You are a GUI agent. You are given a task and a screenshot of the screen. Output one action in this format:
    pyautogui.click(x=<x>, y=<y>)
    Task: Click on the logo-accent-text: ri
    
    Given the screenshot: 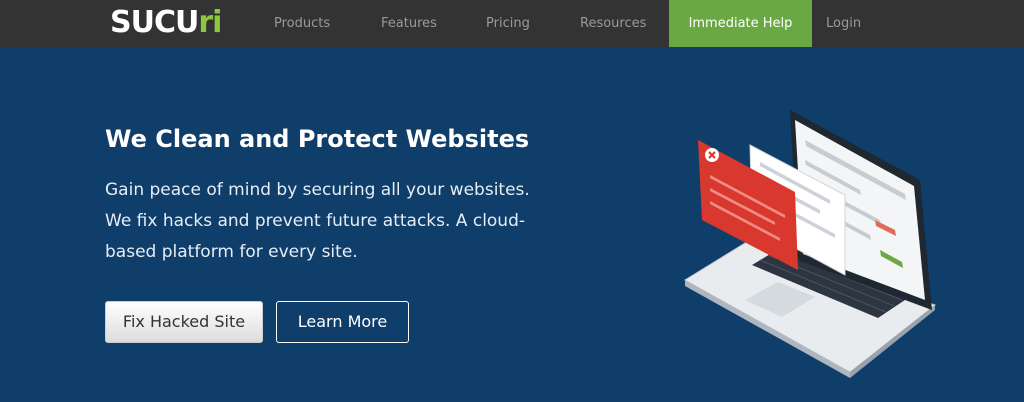 What is the action you would take?
    pyautogui.click(x=210, y=22)
    